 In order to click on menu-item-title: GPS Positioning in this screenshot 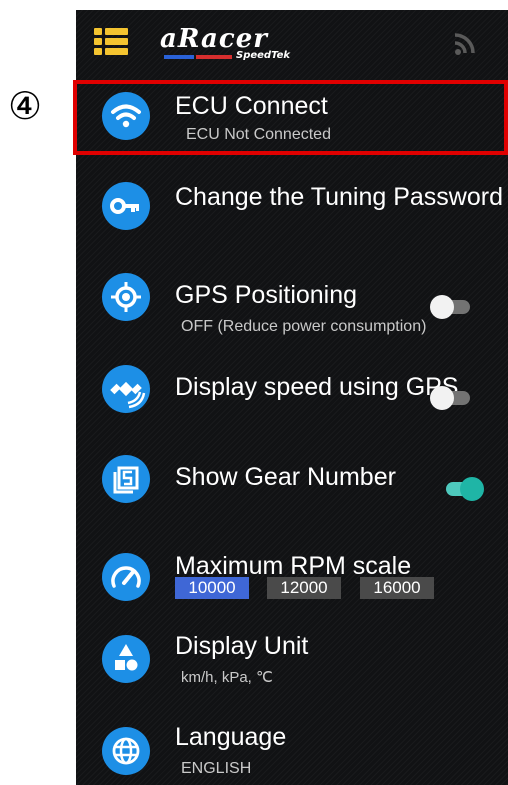, I will do `click(266, 295)`.